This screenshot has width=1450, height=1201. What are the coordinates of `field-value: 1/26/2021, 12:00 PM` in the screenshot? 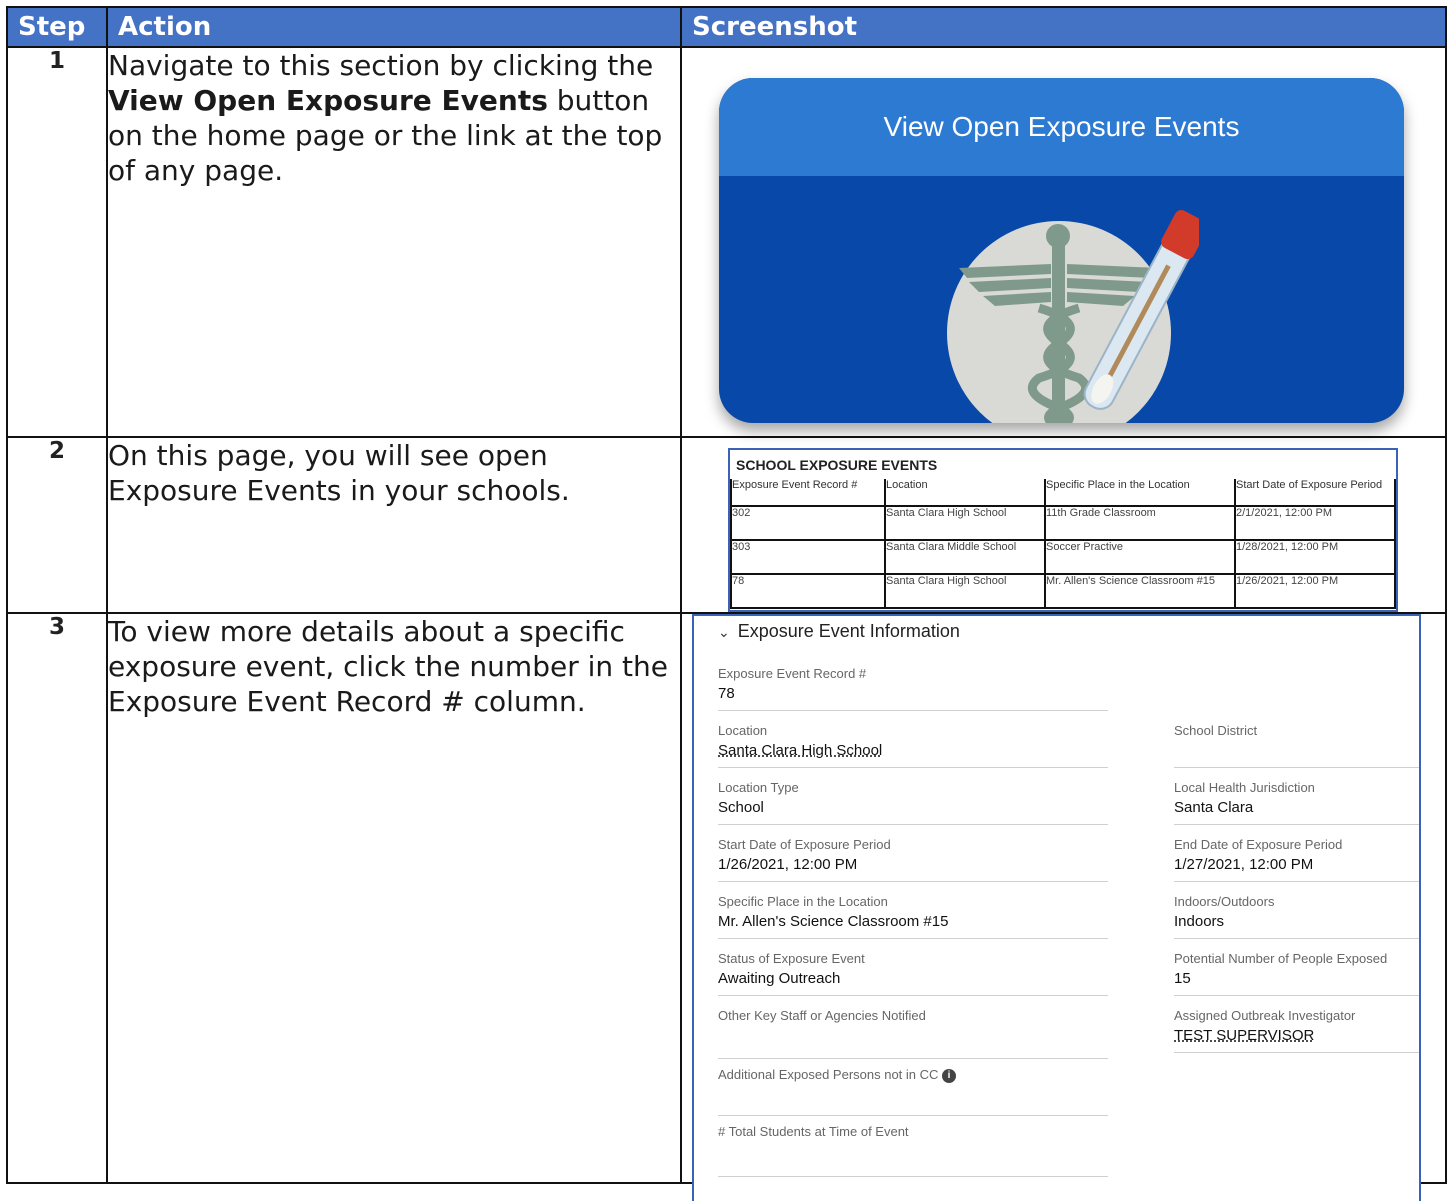 It's located at (788, 864).